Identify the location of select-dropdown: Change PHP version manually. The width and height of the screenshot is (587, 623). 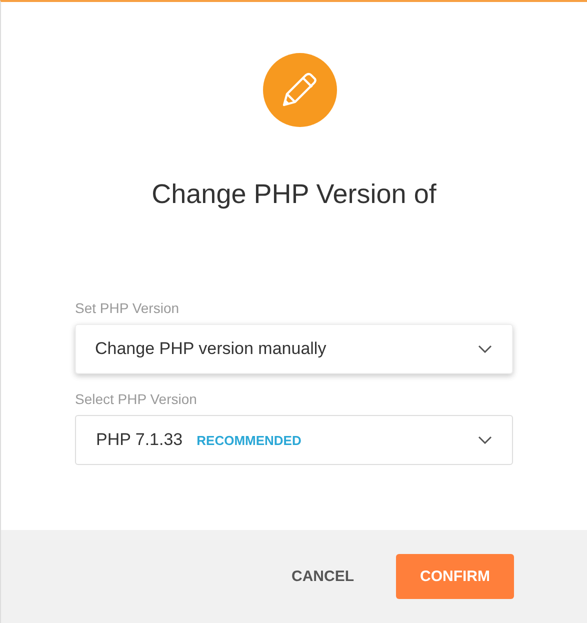
(294, 349).